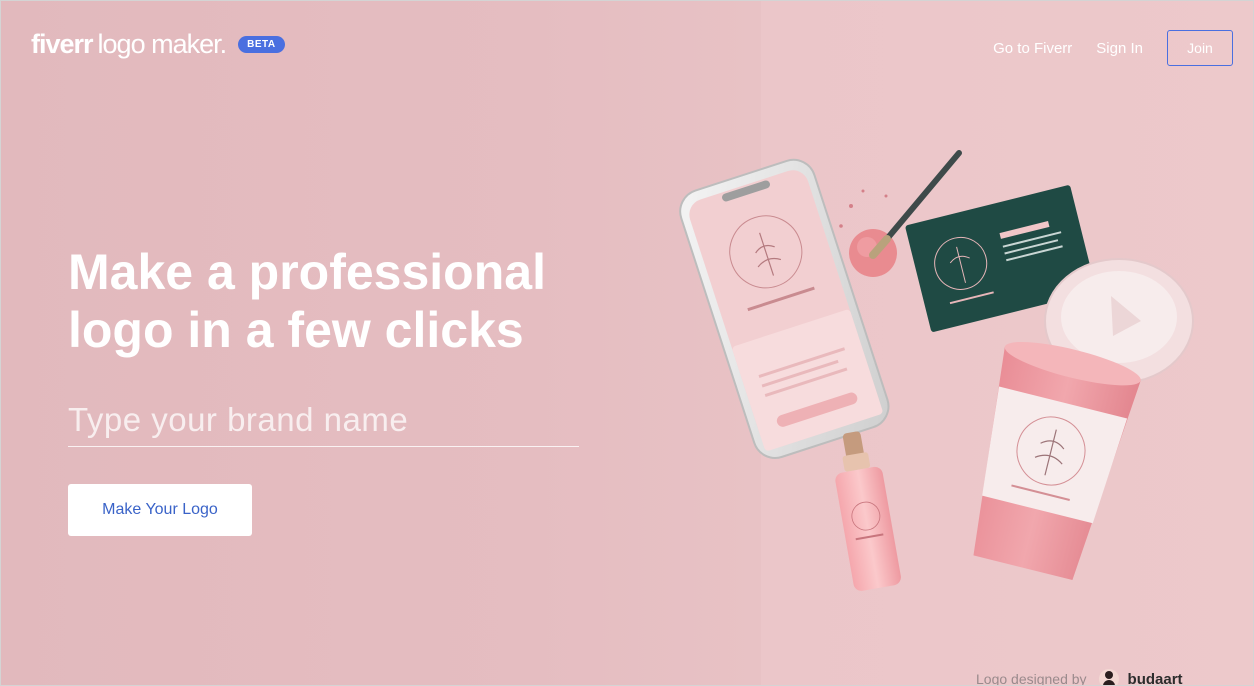 The image size is (1254, 686). Describe the element at coordinates (1032, 48) in the screenshot. I see `go-to-fiverr-link: Go to Fiverr` at that location.